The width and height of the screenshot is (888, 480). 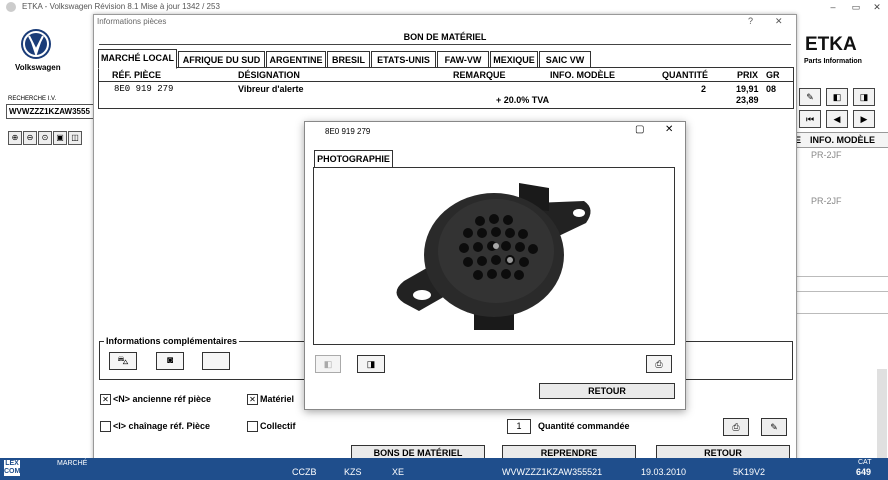 I want to click on tab-argentine: ARGENTINE, so click(x=296, y=59).